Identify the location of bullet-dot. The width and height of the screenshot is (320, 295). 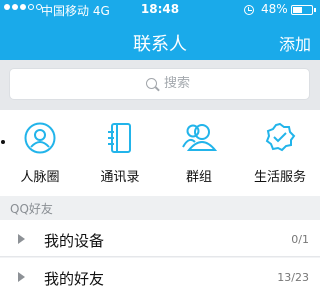
(3, 142).